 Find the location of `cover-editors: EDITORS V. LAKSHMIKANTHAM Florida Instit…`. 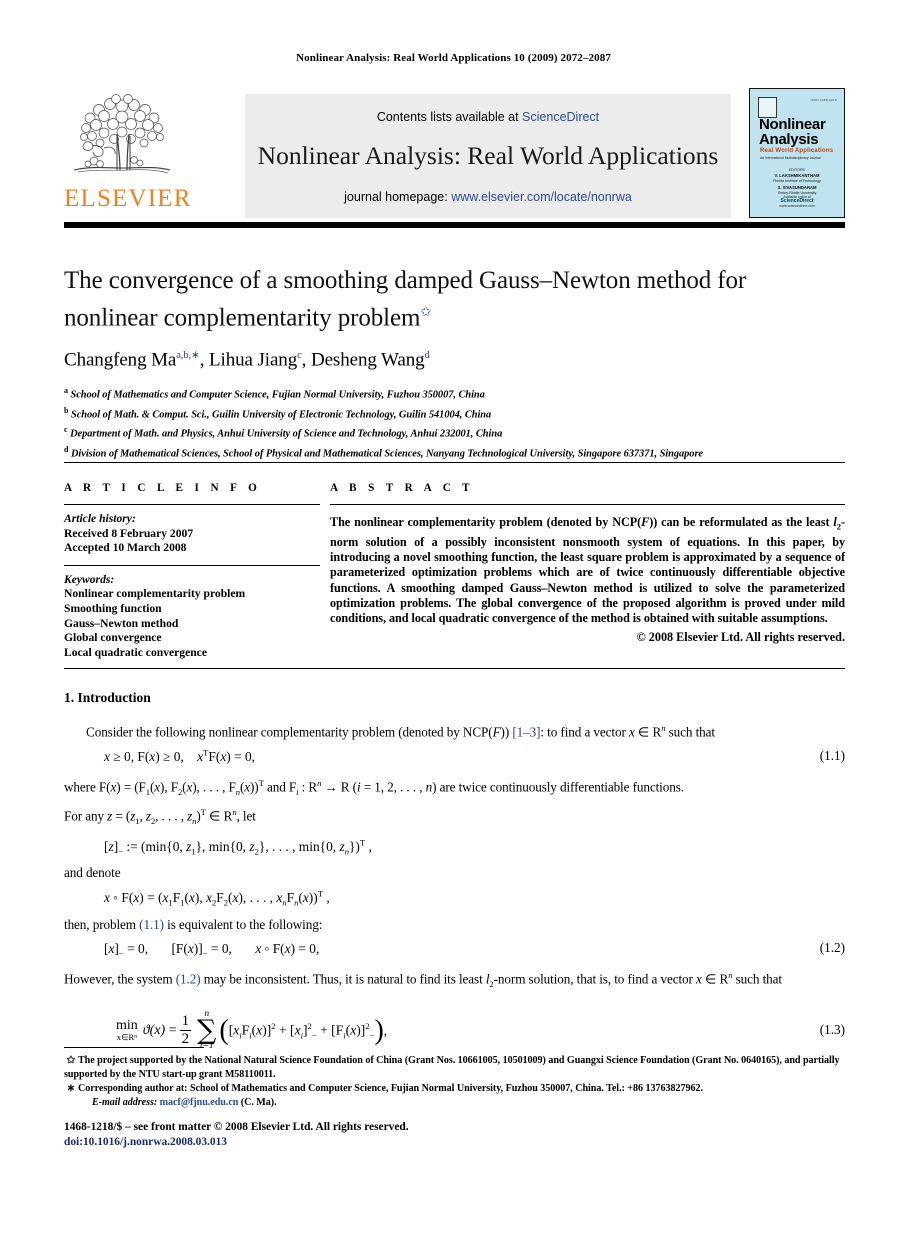

cover-editors: EDITORS V. LAKSHMIKANTHAM Florida Instit… is located at coordinates (797, 182).